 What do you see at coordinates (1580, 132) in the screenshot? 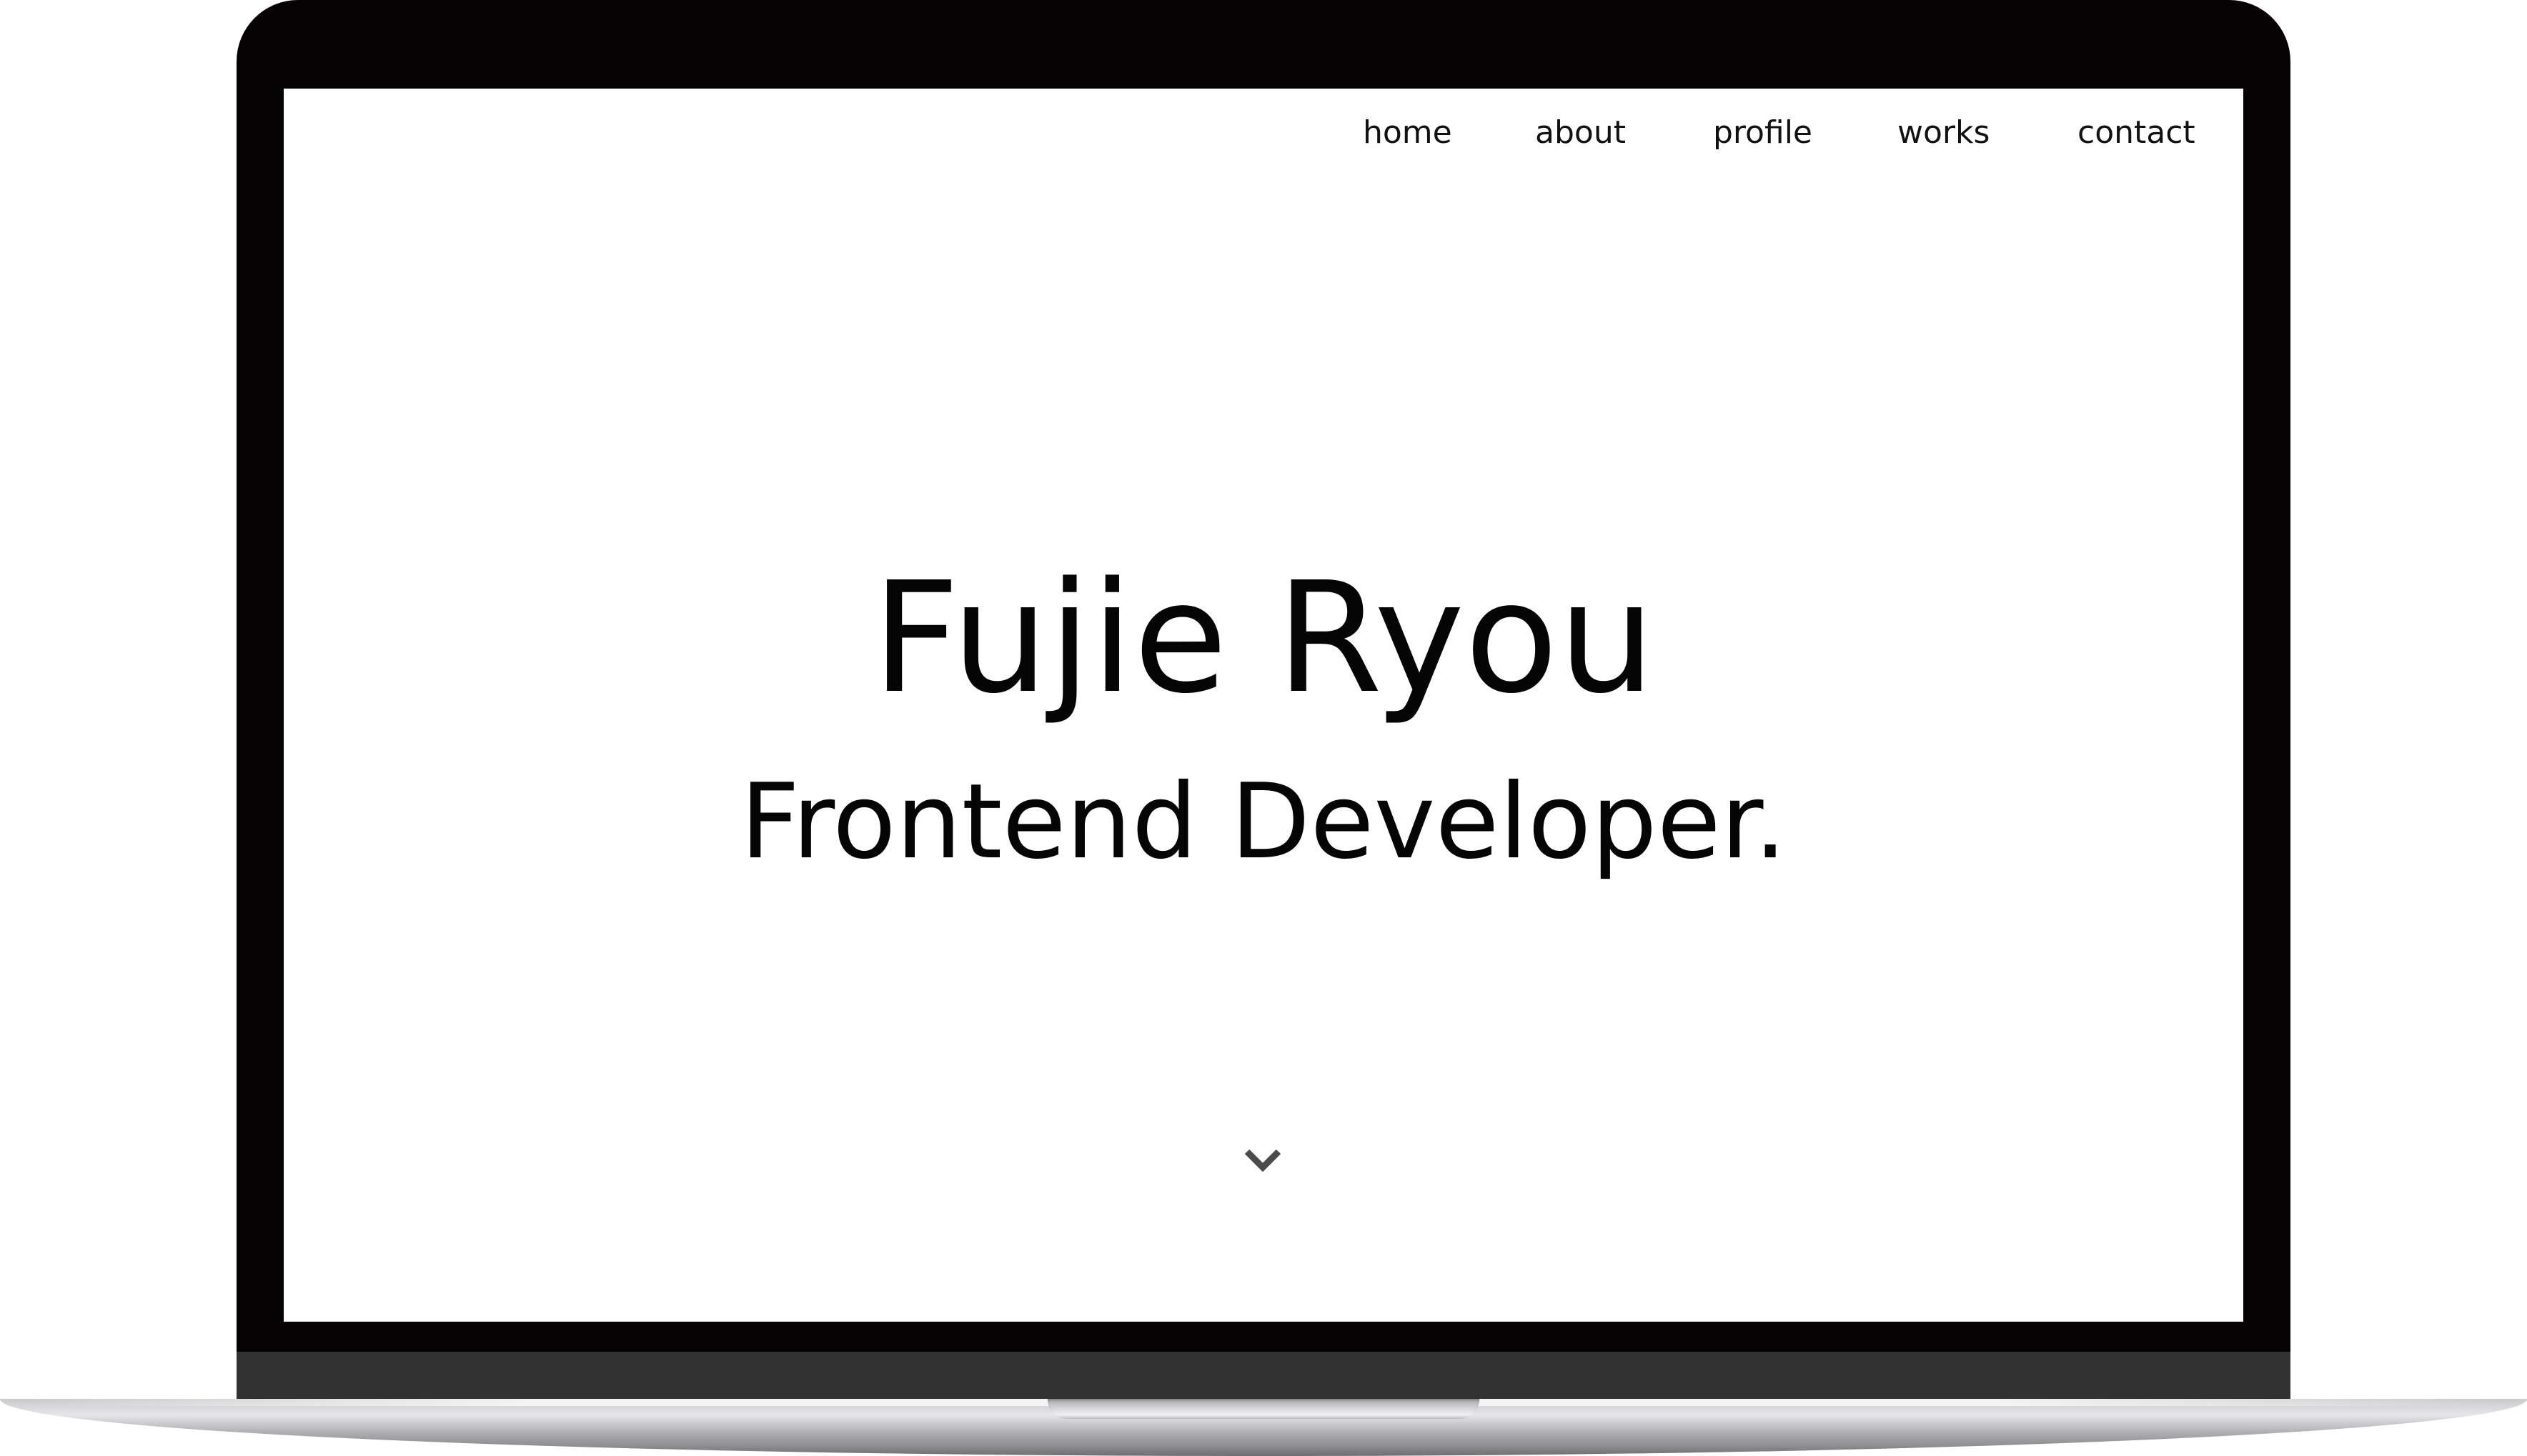
I see `nav-link-about: about` at bounding box center [1580, 132].